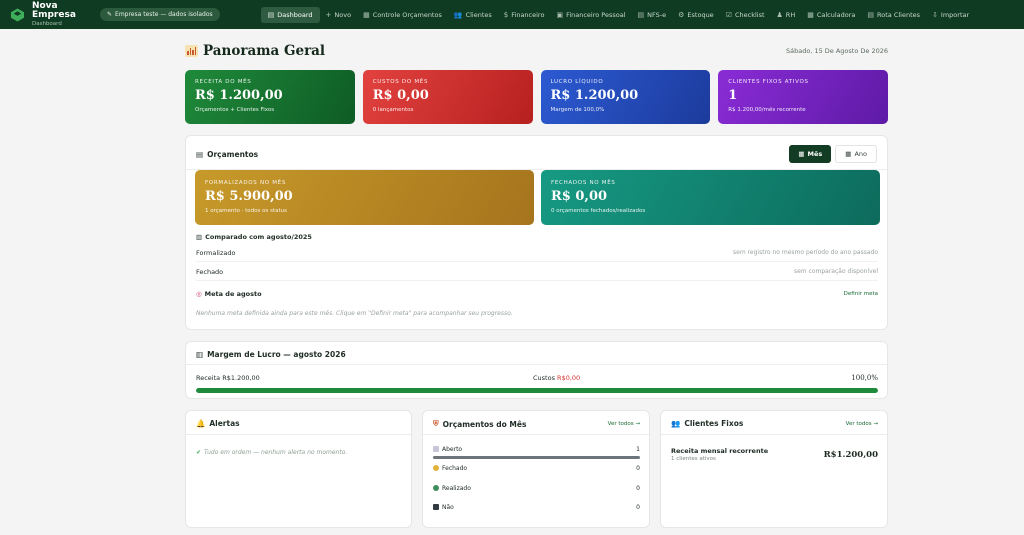  What do you see at coordinates (657, 14) in the screenshot?
I see `nav-item-label: NFS-e` at bounding box center [657, 14].